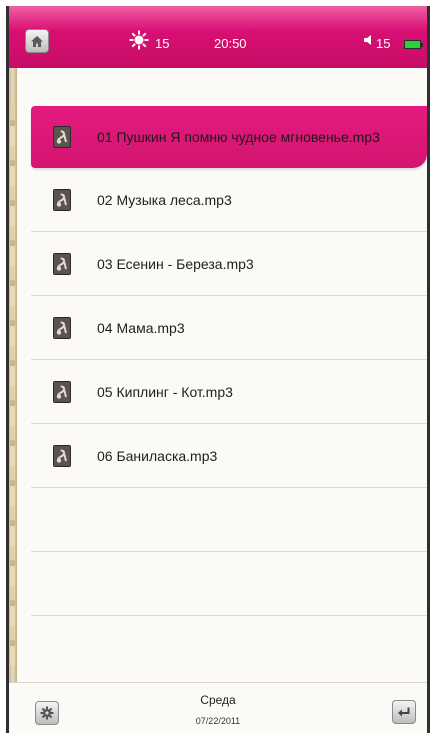  I want to click on list-item: 03 Есенин - Береза.mp3, so click(229, 264).